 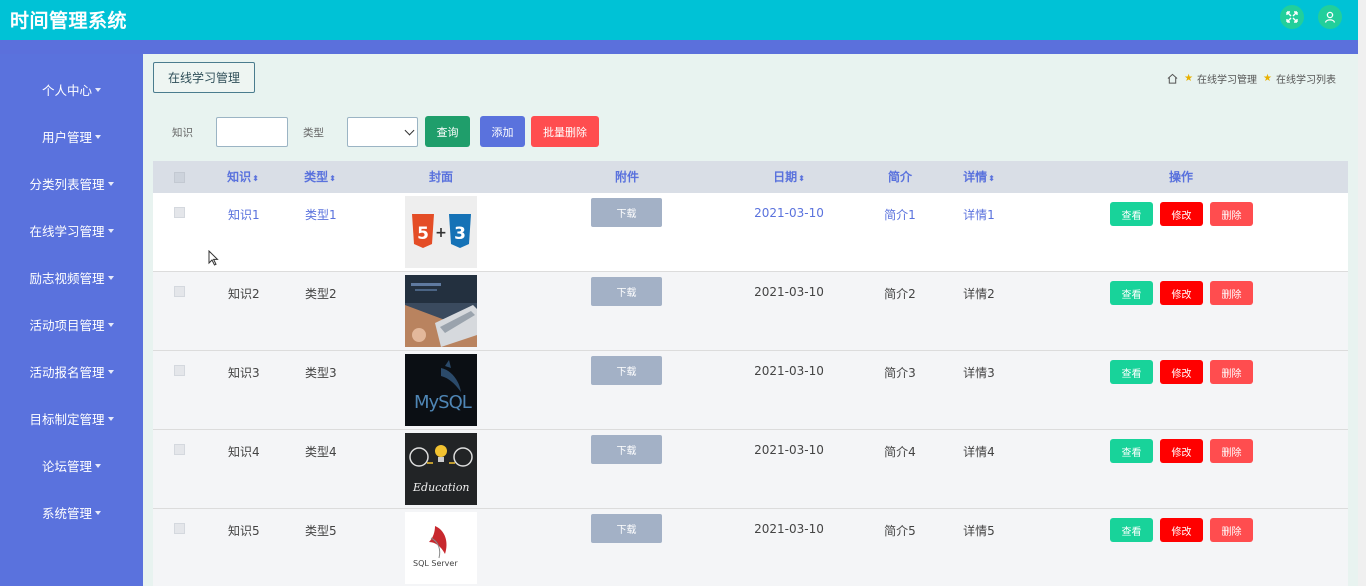 I want to click on cell-type: 类型5, so click(x=321, y=531).